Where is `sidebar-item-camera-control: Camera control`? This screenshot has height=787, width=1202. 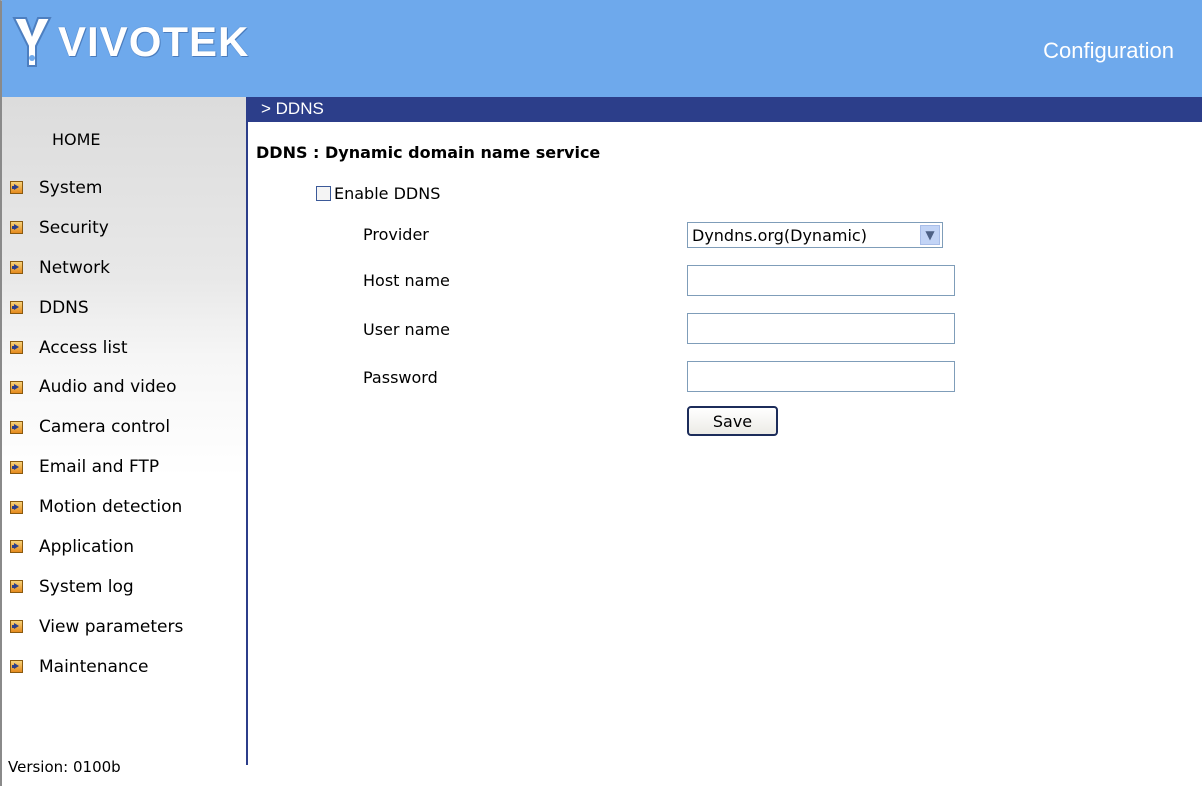 sidebar-item-camera-control: Camera control is located at coordinates (91, 427).